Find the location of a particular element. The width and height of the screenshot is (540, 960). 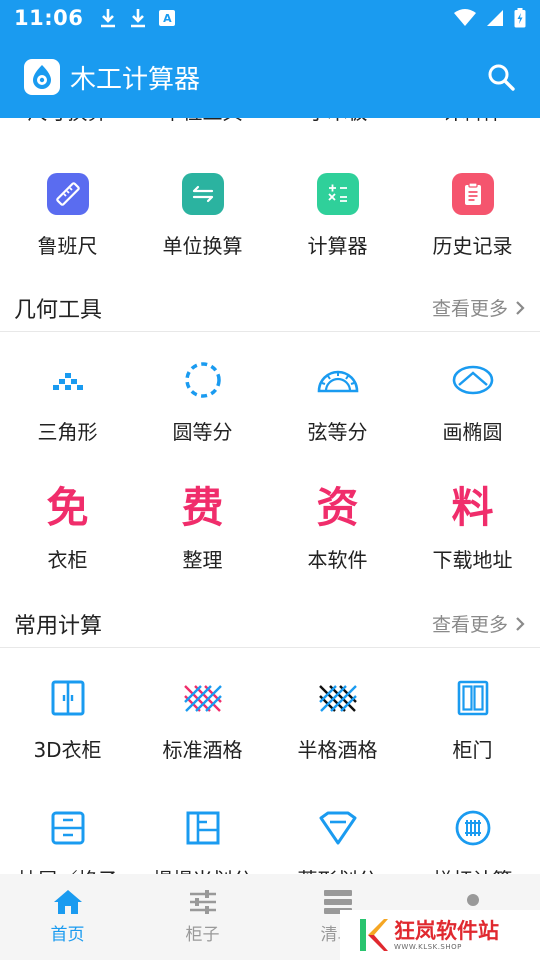

railing-icon is located at coordinates (472, 828).